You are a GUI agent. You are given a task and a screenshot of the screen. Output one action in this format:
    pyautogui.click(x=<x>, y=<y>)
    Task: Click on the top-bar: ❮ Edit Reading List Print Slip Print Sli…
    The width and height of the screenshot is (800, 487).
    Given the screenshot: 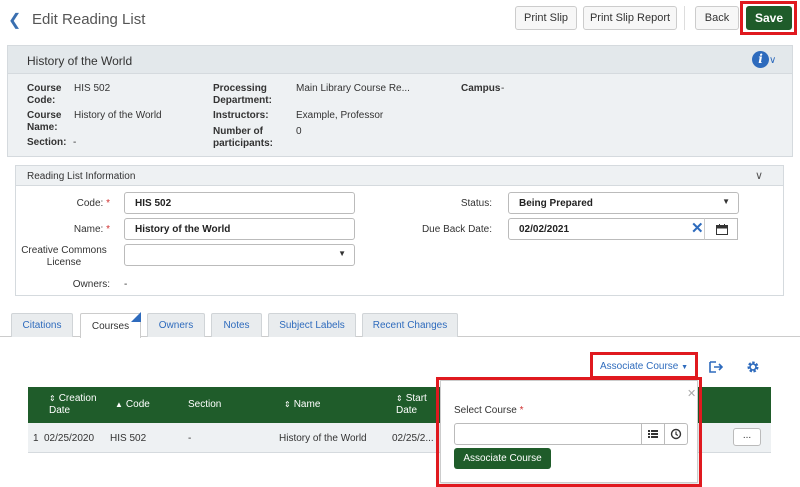 What is the action you would take?
    pyautogui.click(x=400, y=20)
    